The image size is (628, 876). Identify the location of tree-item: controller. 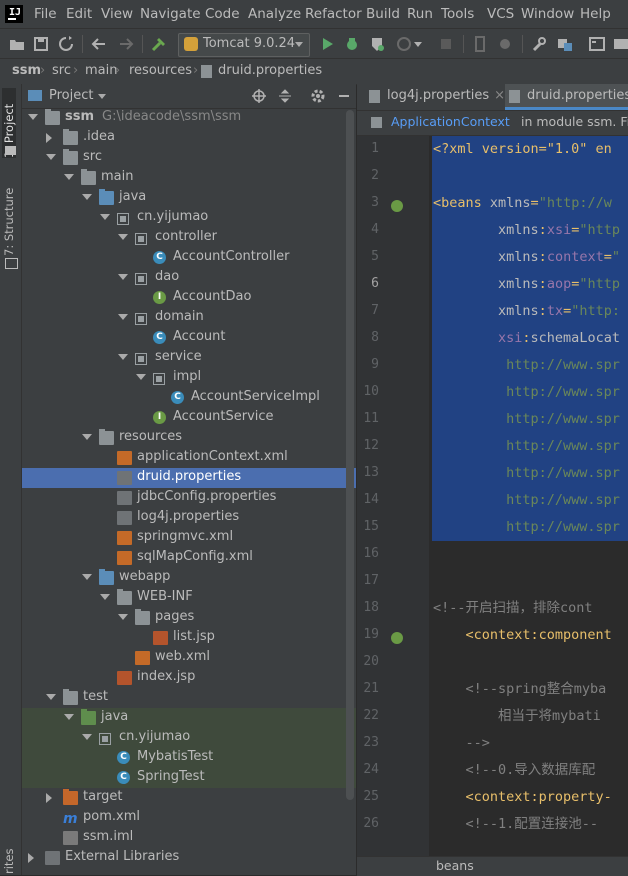
(189, 238).